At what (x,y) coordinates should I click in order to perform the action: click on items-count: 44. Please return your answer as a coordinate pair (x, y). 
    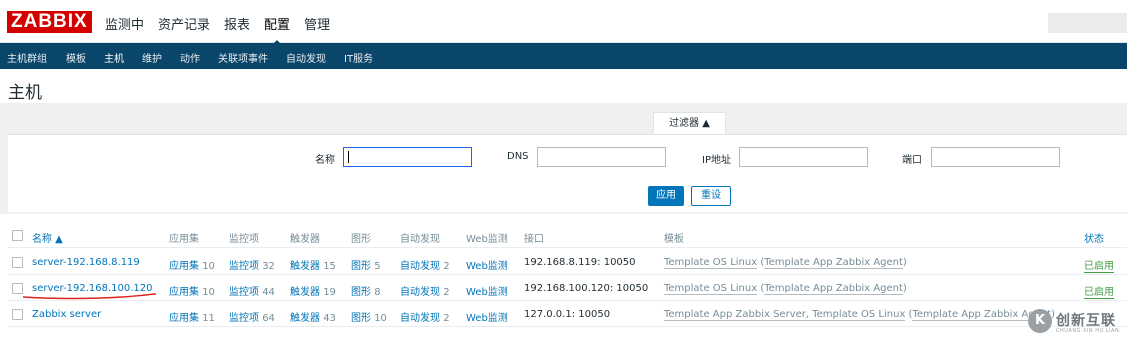
    Looking at the image, I should click on (268, 292).